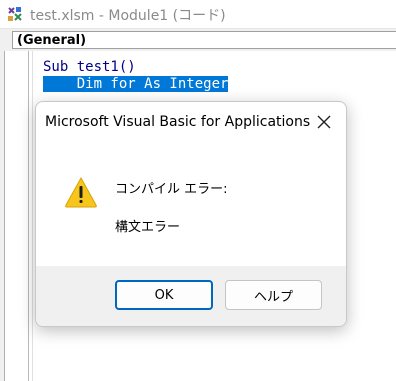 This screenshot has width=396, height=381. I want to click on ok-button: OK, so click(164, 295).